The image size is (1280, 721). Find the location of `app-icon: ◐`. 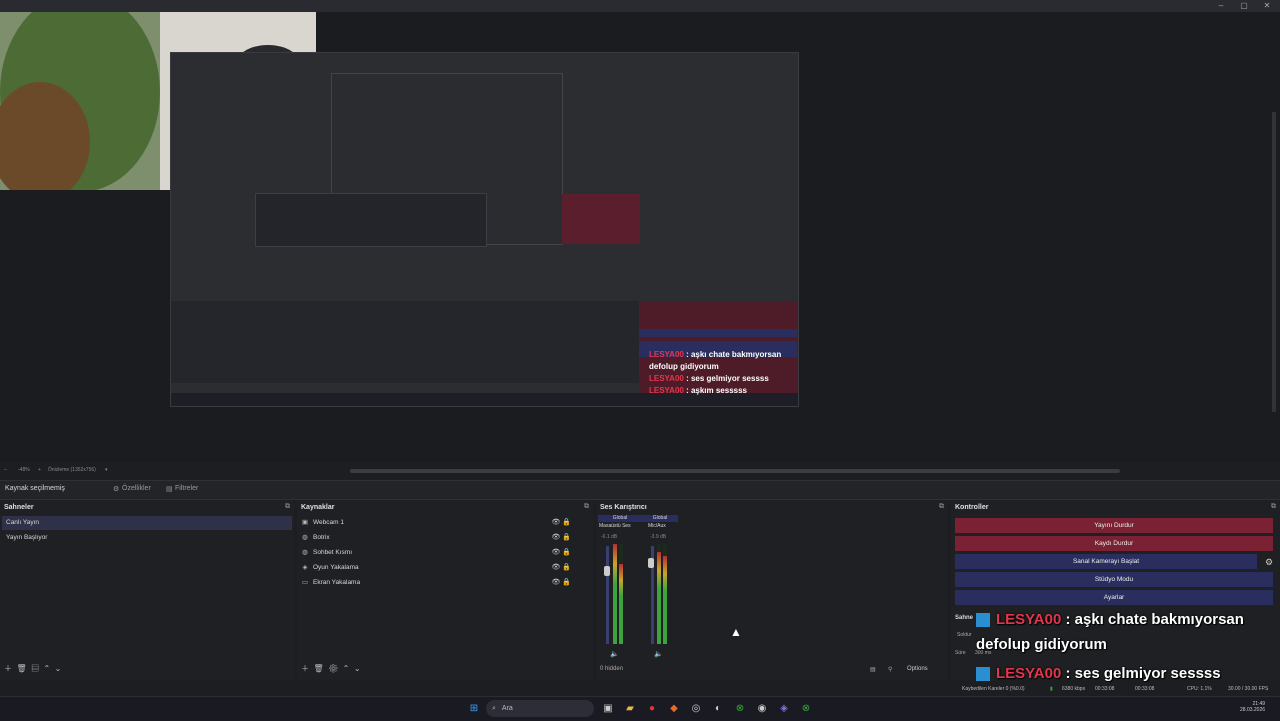

app-icon: ◐ is located at coordinates (718, 709).